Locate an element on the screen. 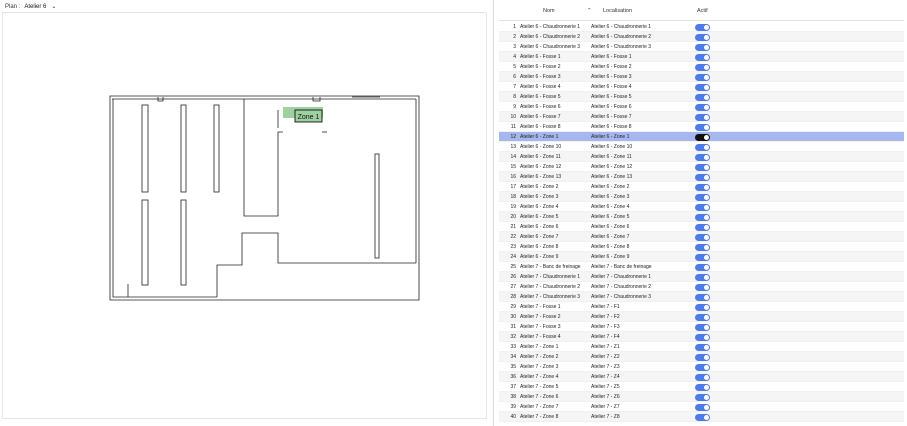 This screenshot has width=907, height=426. row-localisation: Atelier 6 - Zone 4 is located at coordinates (610, 207).